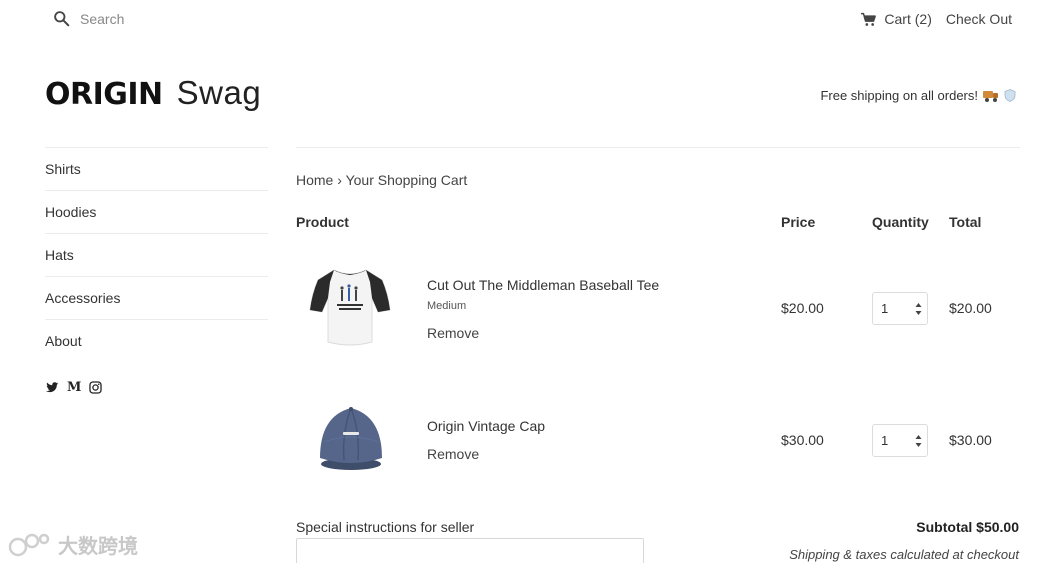  Describe the element at coordinates (156, 297) in the screenshot. I see `sidebar-item-accessories: Accessories` at that location.